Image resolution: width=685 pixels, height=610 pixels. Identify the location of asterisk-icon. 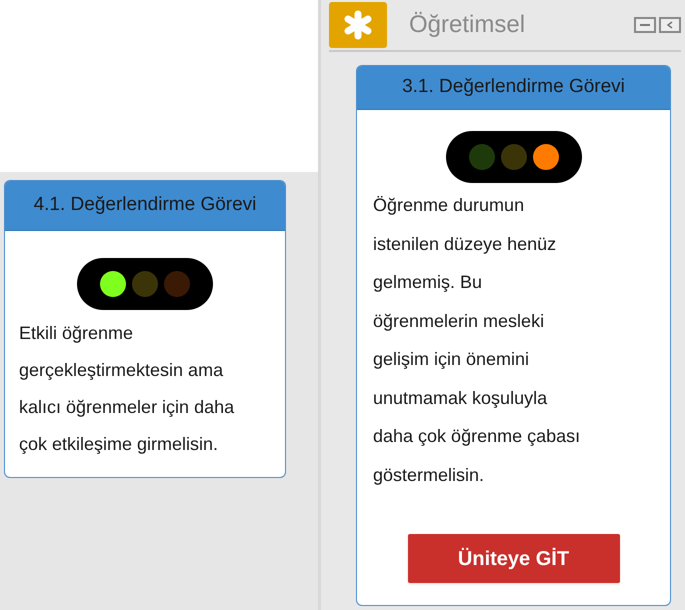
(358, 25).